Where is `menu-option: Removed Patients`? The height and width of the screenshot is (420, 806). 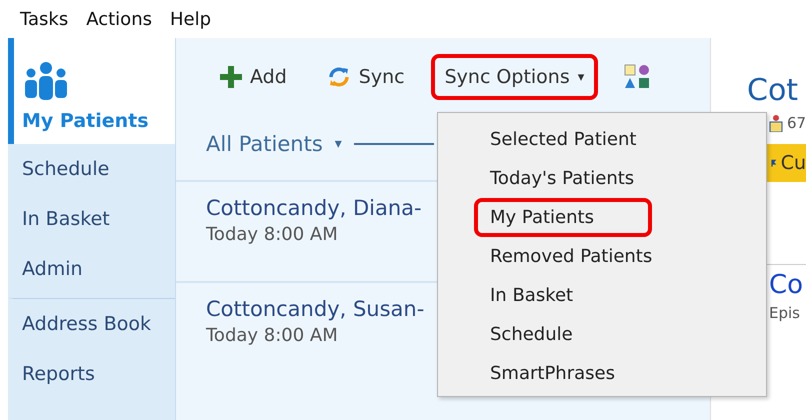 menu-option: Removed Patients is located at coordinates (571, 256).